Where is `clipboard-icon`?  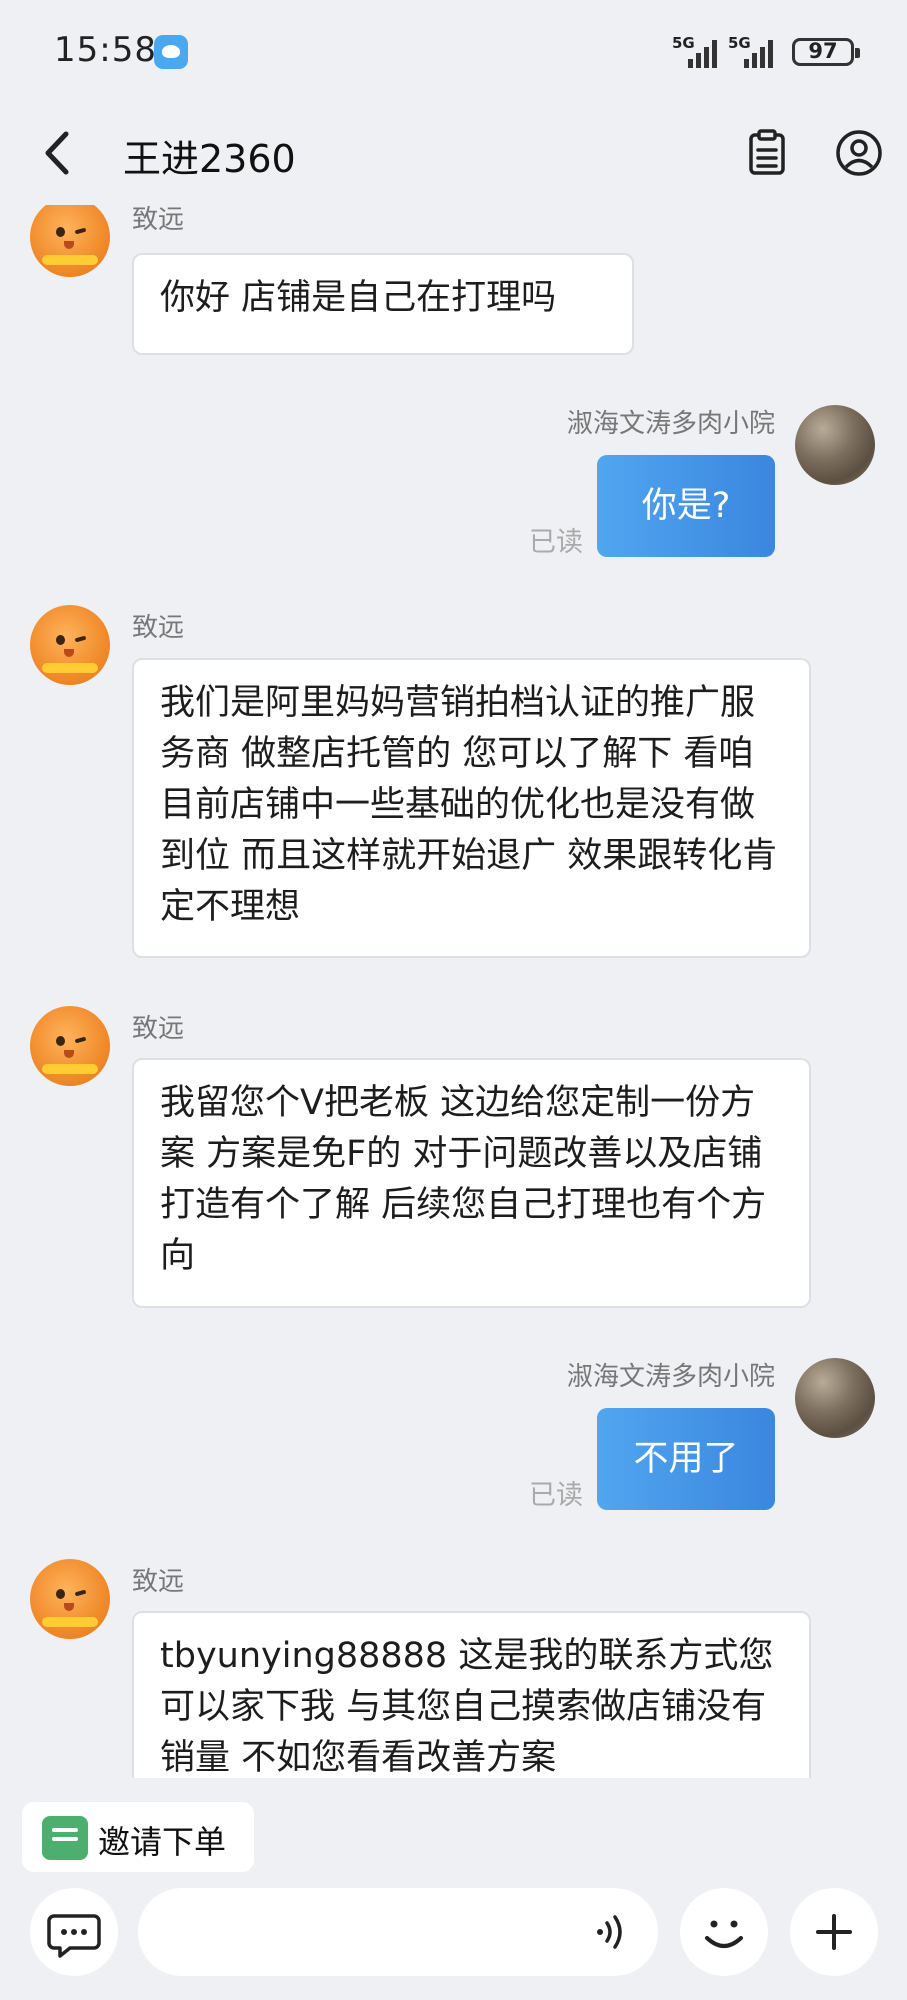
clipboard-icon is located at coordinates (767, 152).